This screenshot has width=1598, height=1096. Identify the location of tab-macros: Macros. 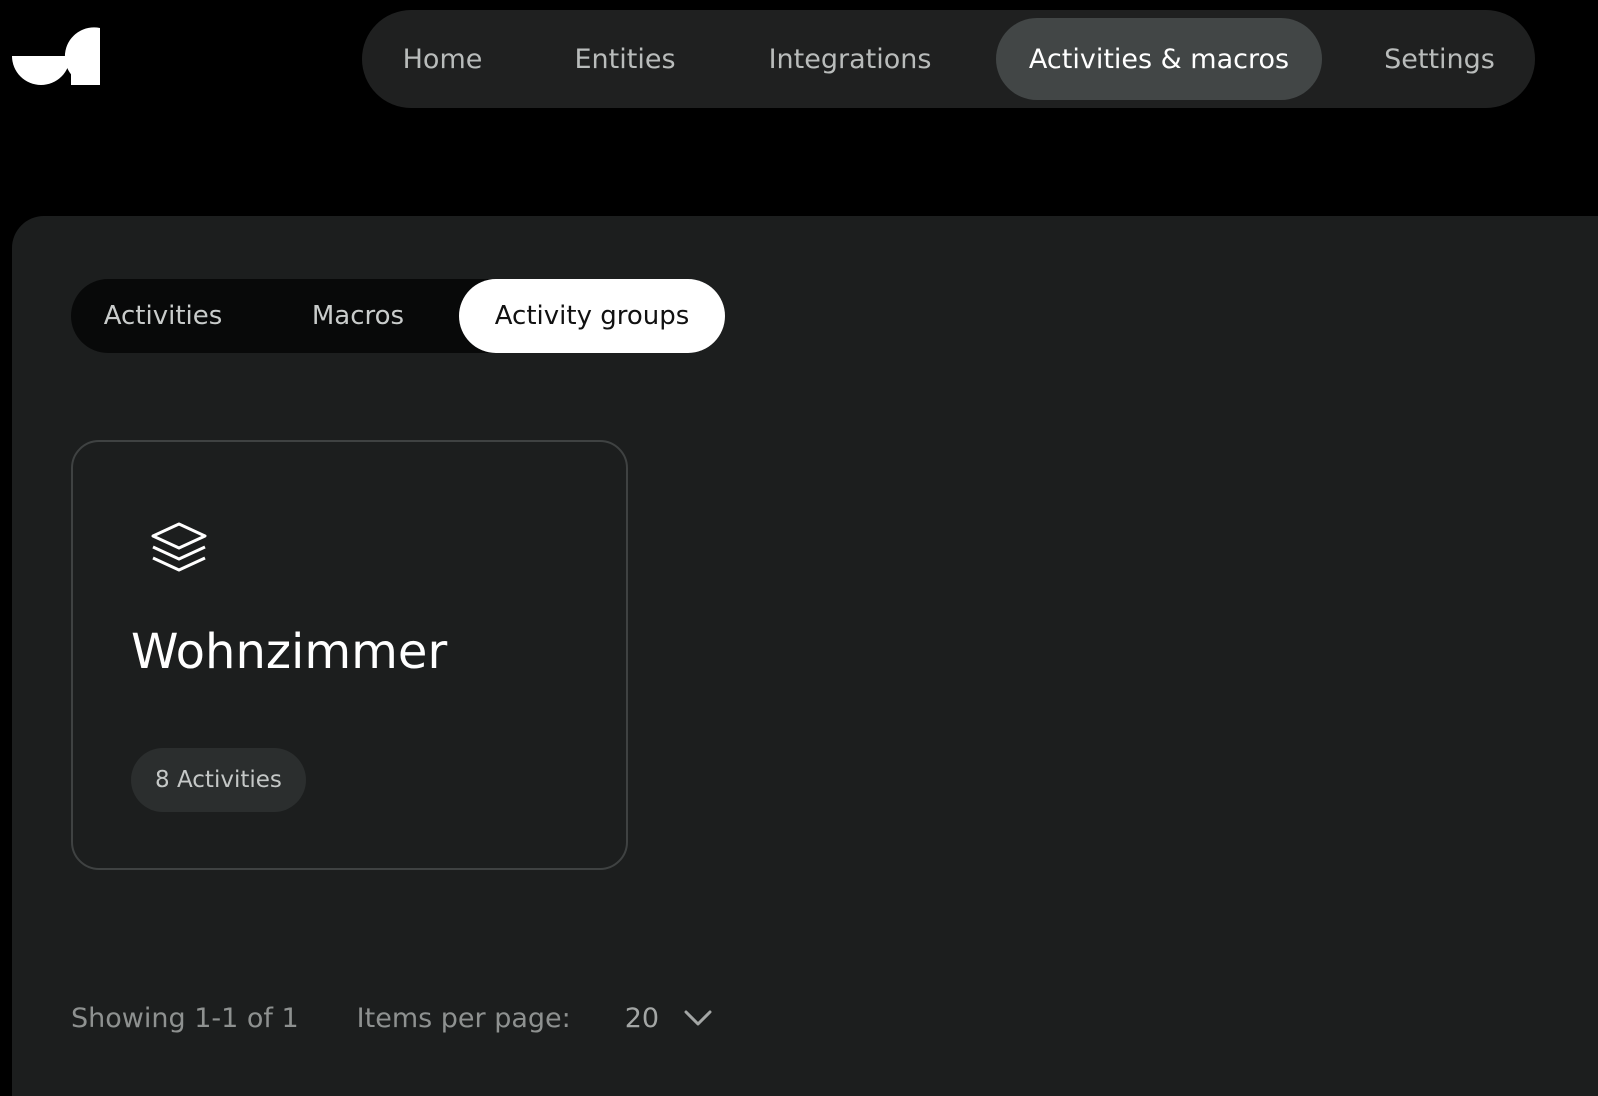
(358, 316).